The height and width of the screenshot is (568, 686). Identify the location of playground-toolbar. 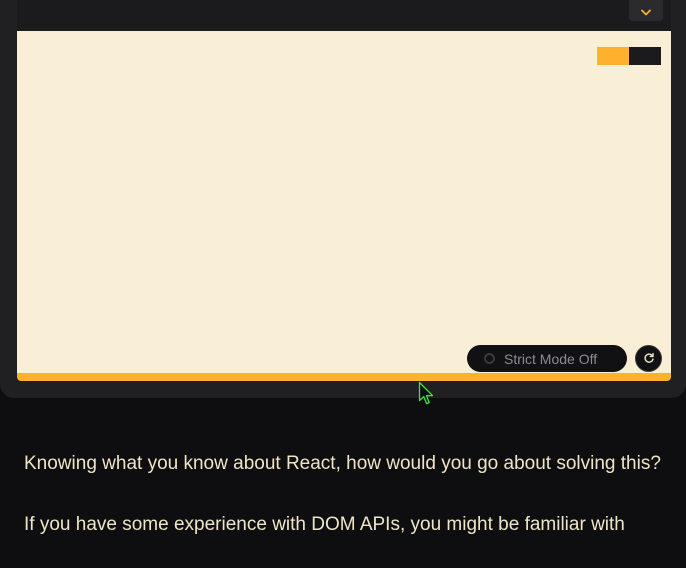
(344, 15).